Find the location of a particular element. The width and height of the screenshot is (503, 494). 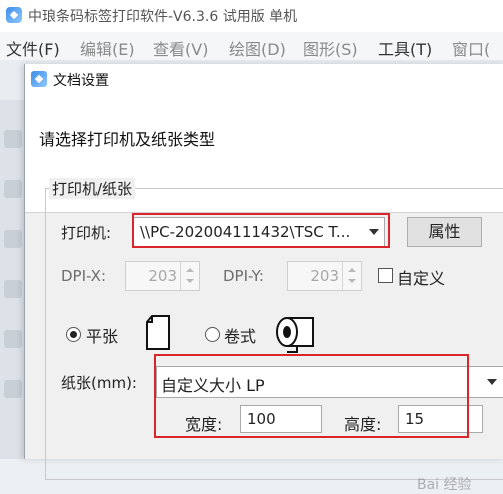

app-titlebar: 中琅条码标签打印软件-V6.3.6 试用版 单机 is located at coordinates (251, 16).